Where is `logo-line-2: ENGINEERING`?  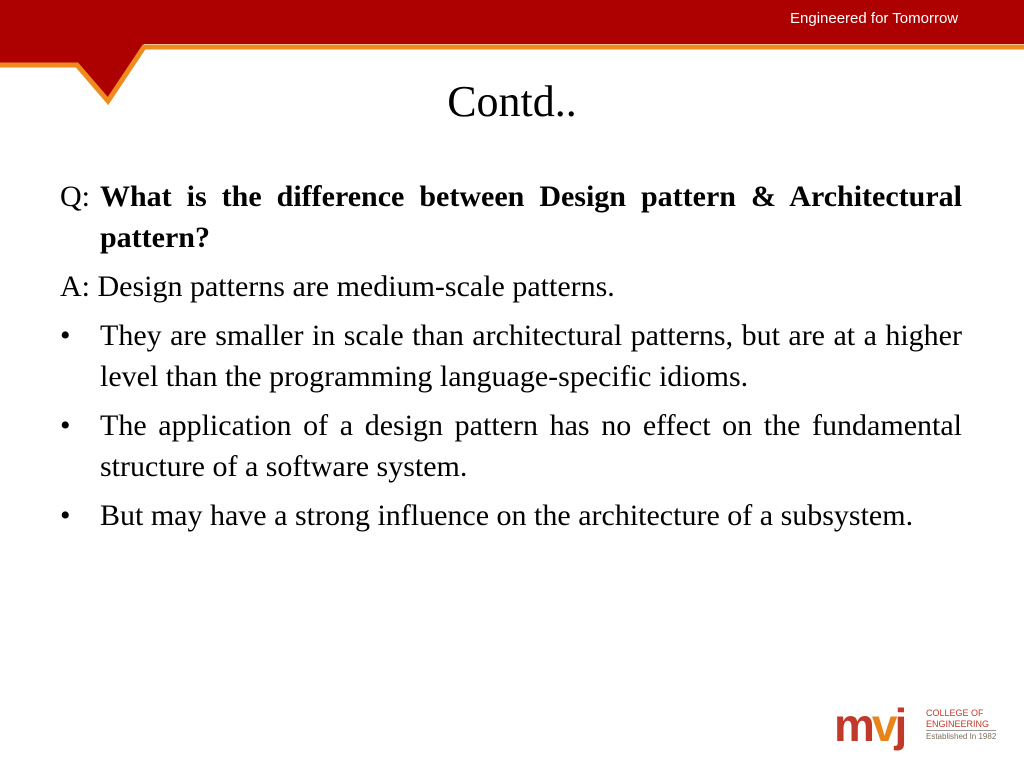 logo-line-2: ENGINEERING is located at coordinates (958, 724).